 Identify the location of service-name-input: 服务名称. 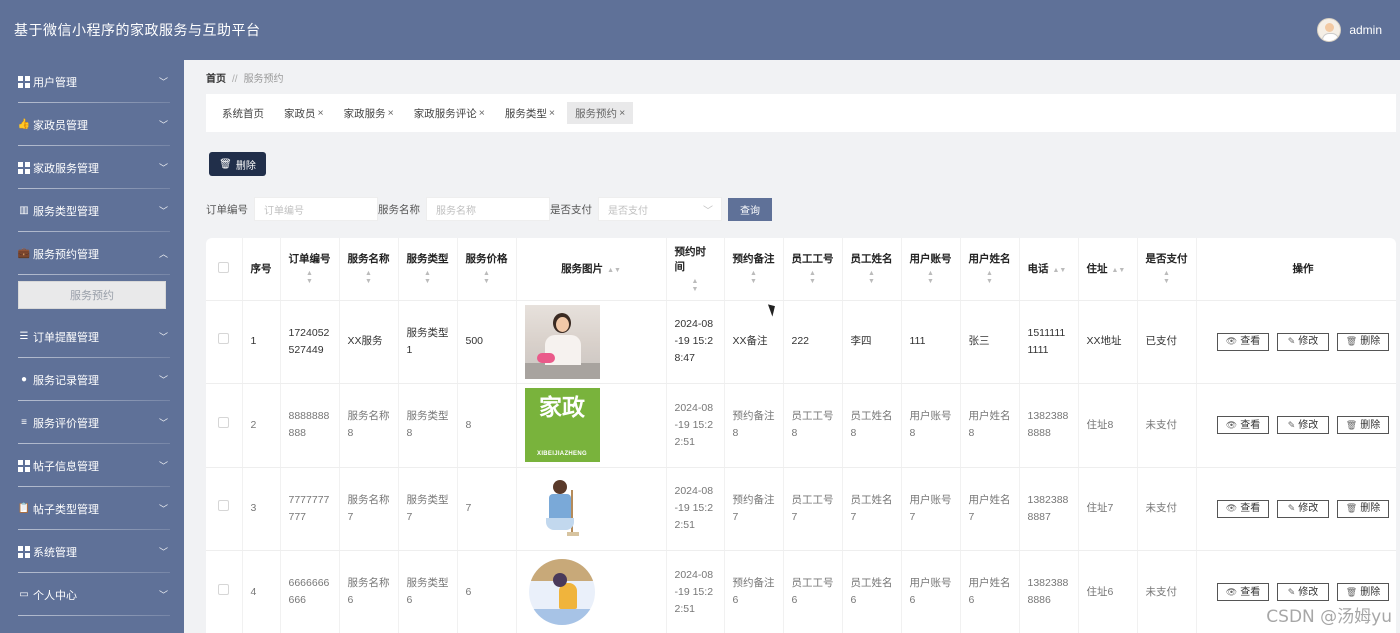
(488, 209).